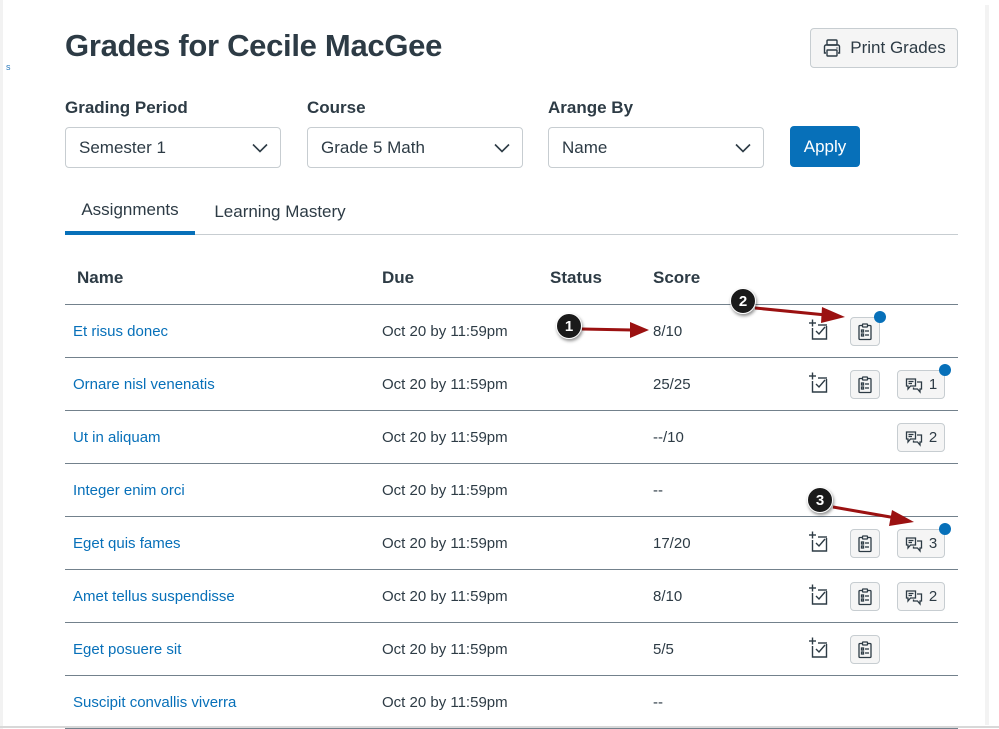 This screenshot has height=729, width=999. I want to click on column-header-status: Status, so click(576, 278).